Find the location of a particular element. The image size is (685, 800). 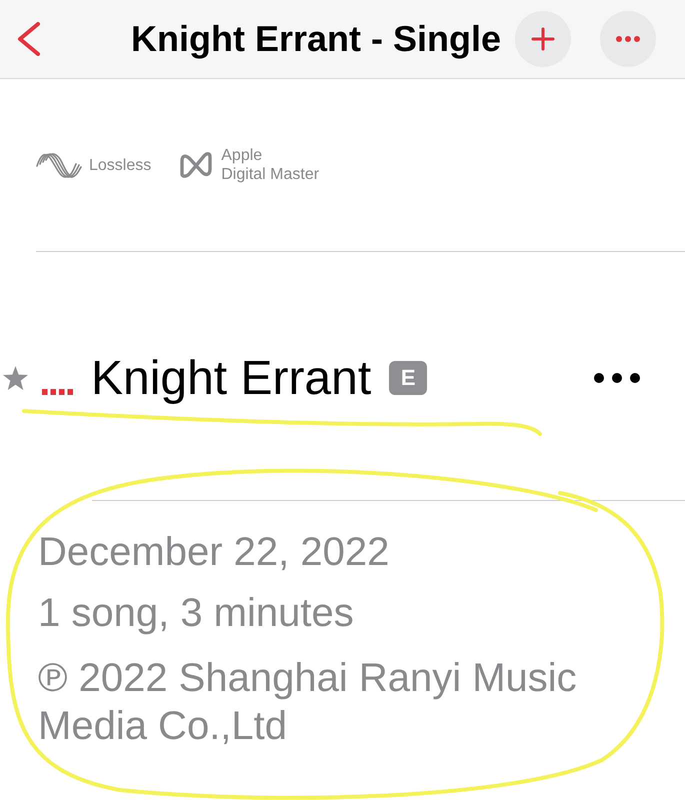

copyright-text: ℗ 2022 Shanghai Ranyi Music Media Co.,Ltd is located at coordinates (308, 702).